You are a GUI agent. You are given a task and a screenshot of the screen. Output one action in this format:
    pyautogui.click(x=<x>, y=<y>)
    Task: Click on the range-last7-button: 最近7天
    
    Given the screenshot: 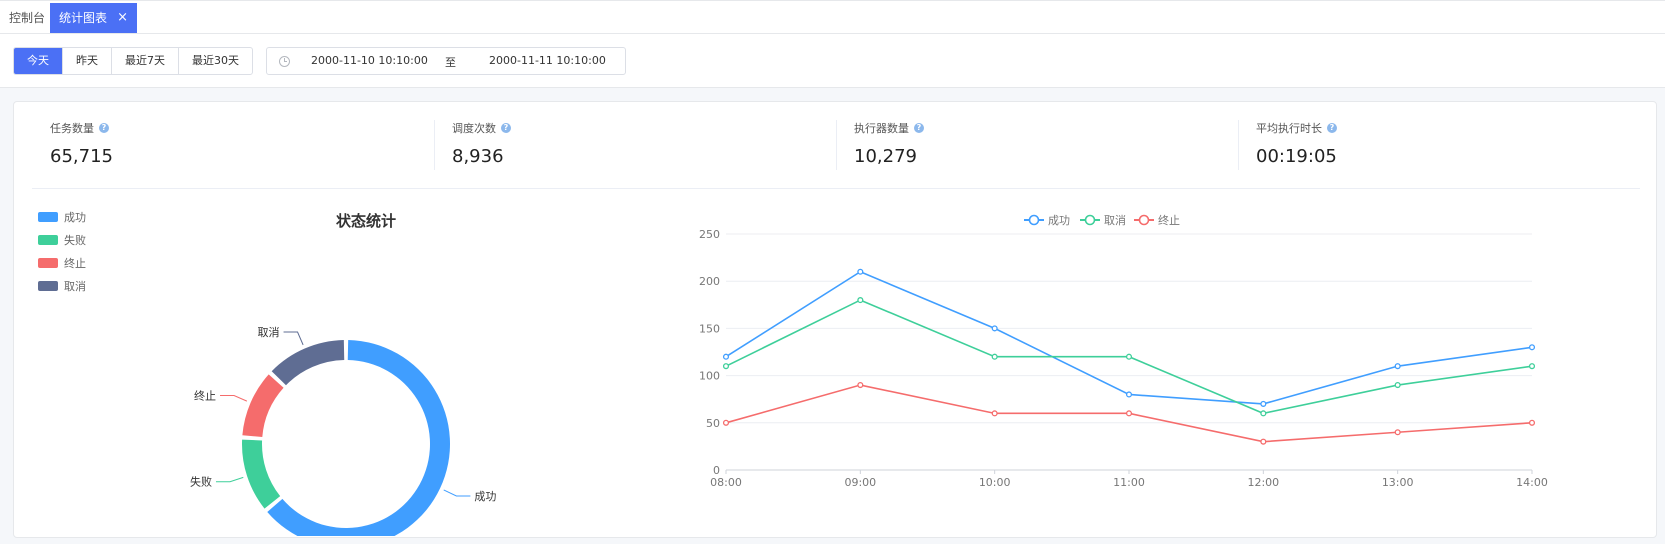 What is the action you would take?
    pyautogui.click(x=145, y=61)
    